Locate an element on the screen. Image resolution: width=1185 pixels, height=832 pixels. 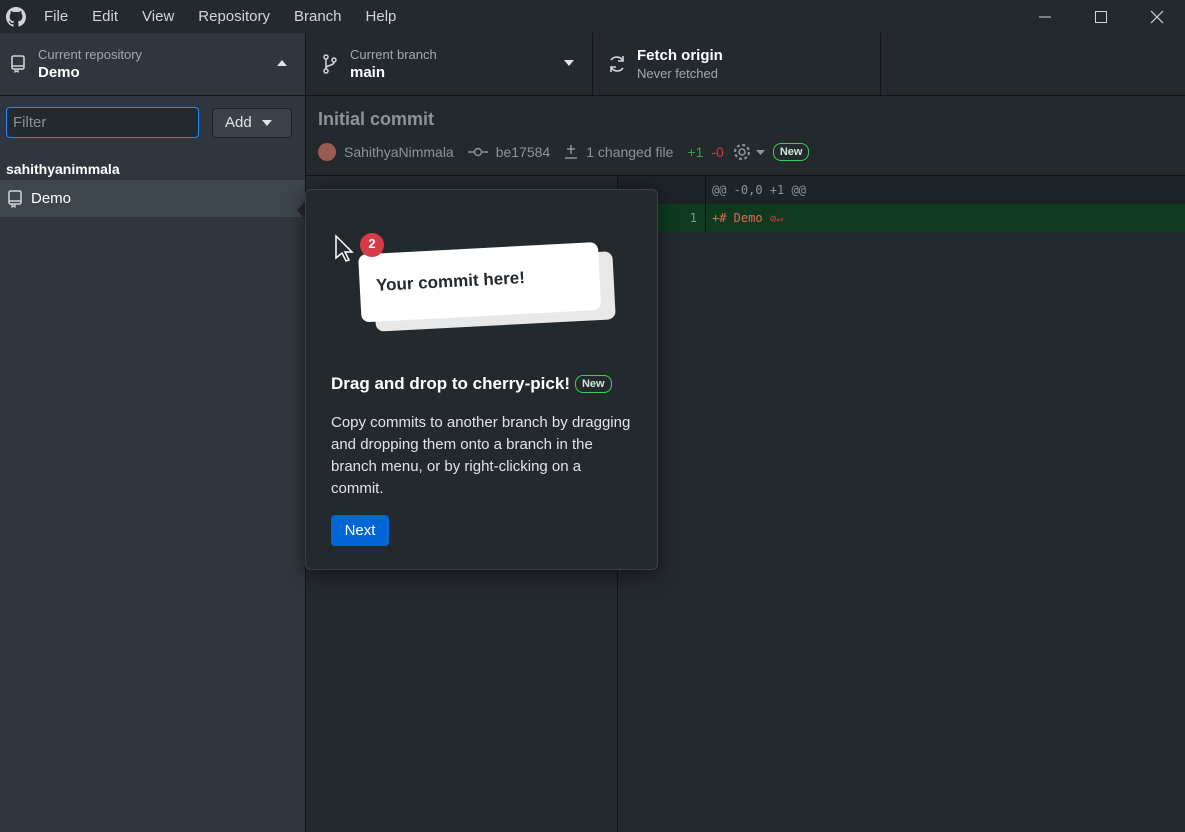
fetch-origin-label: Fetch origin is located at coordinates (680, 55).